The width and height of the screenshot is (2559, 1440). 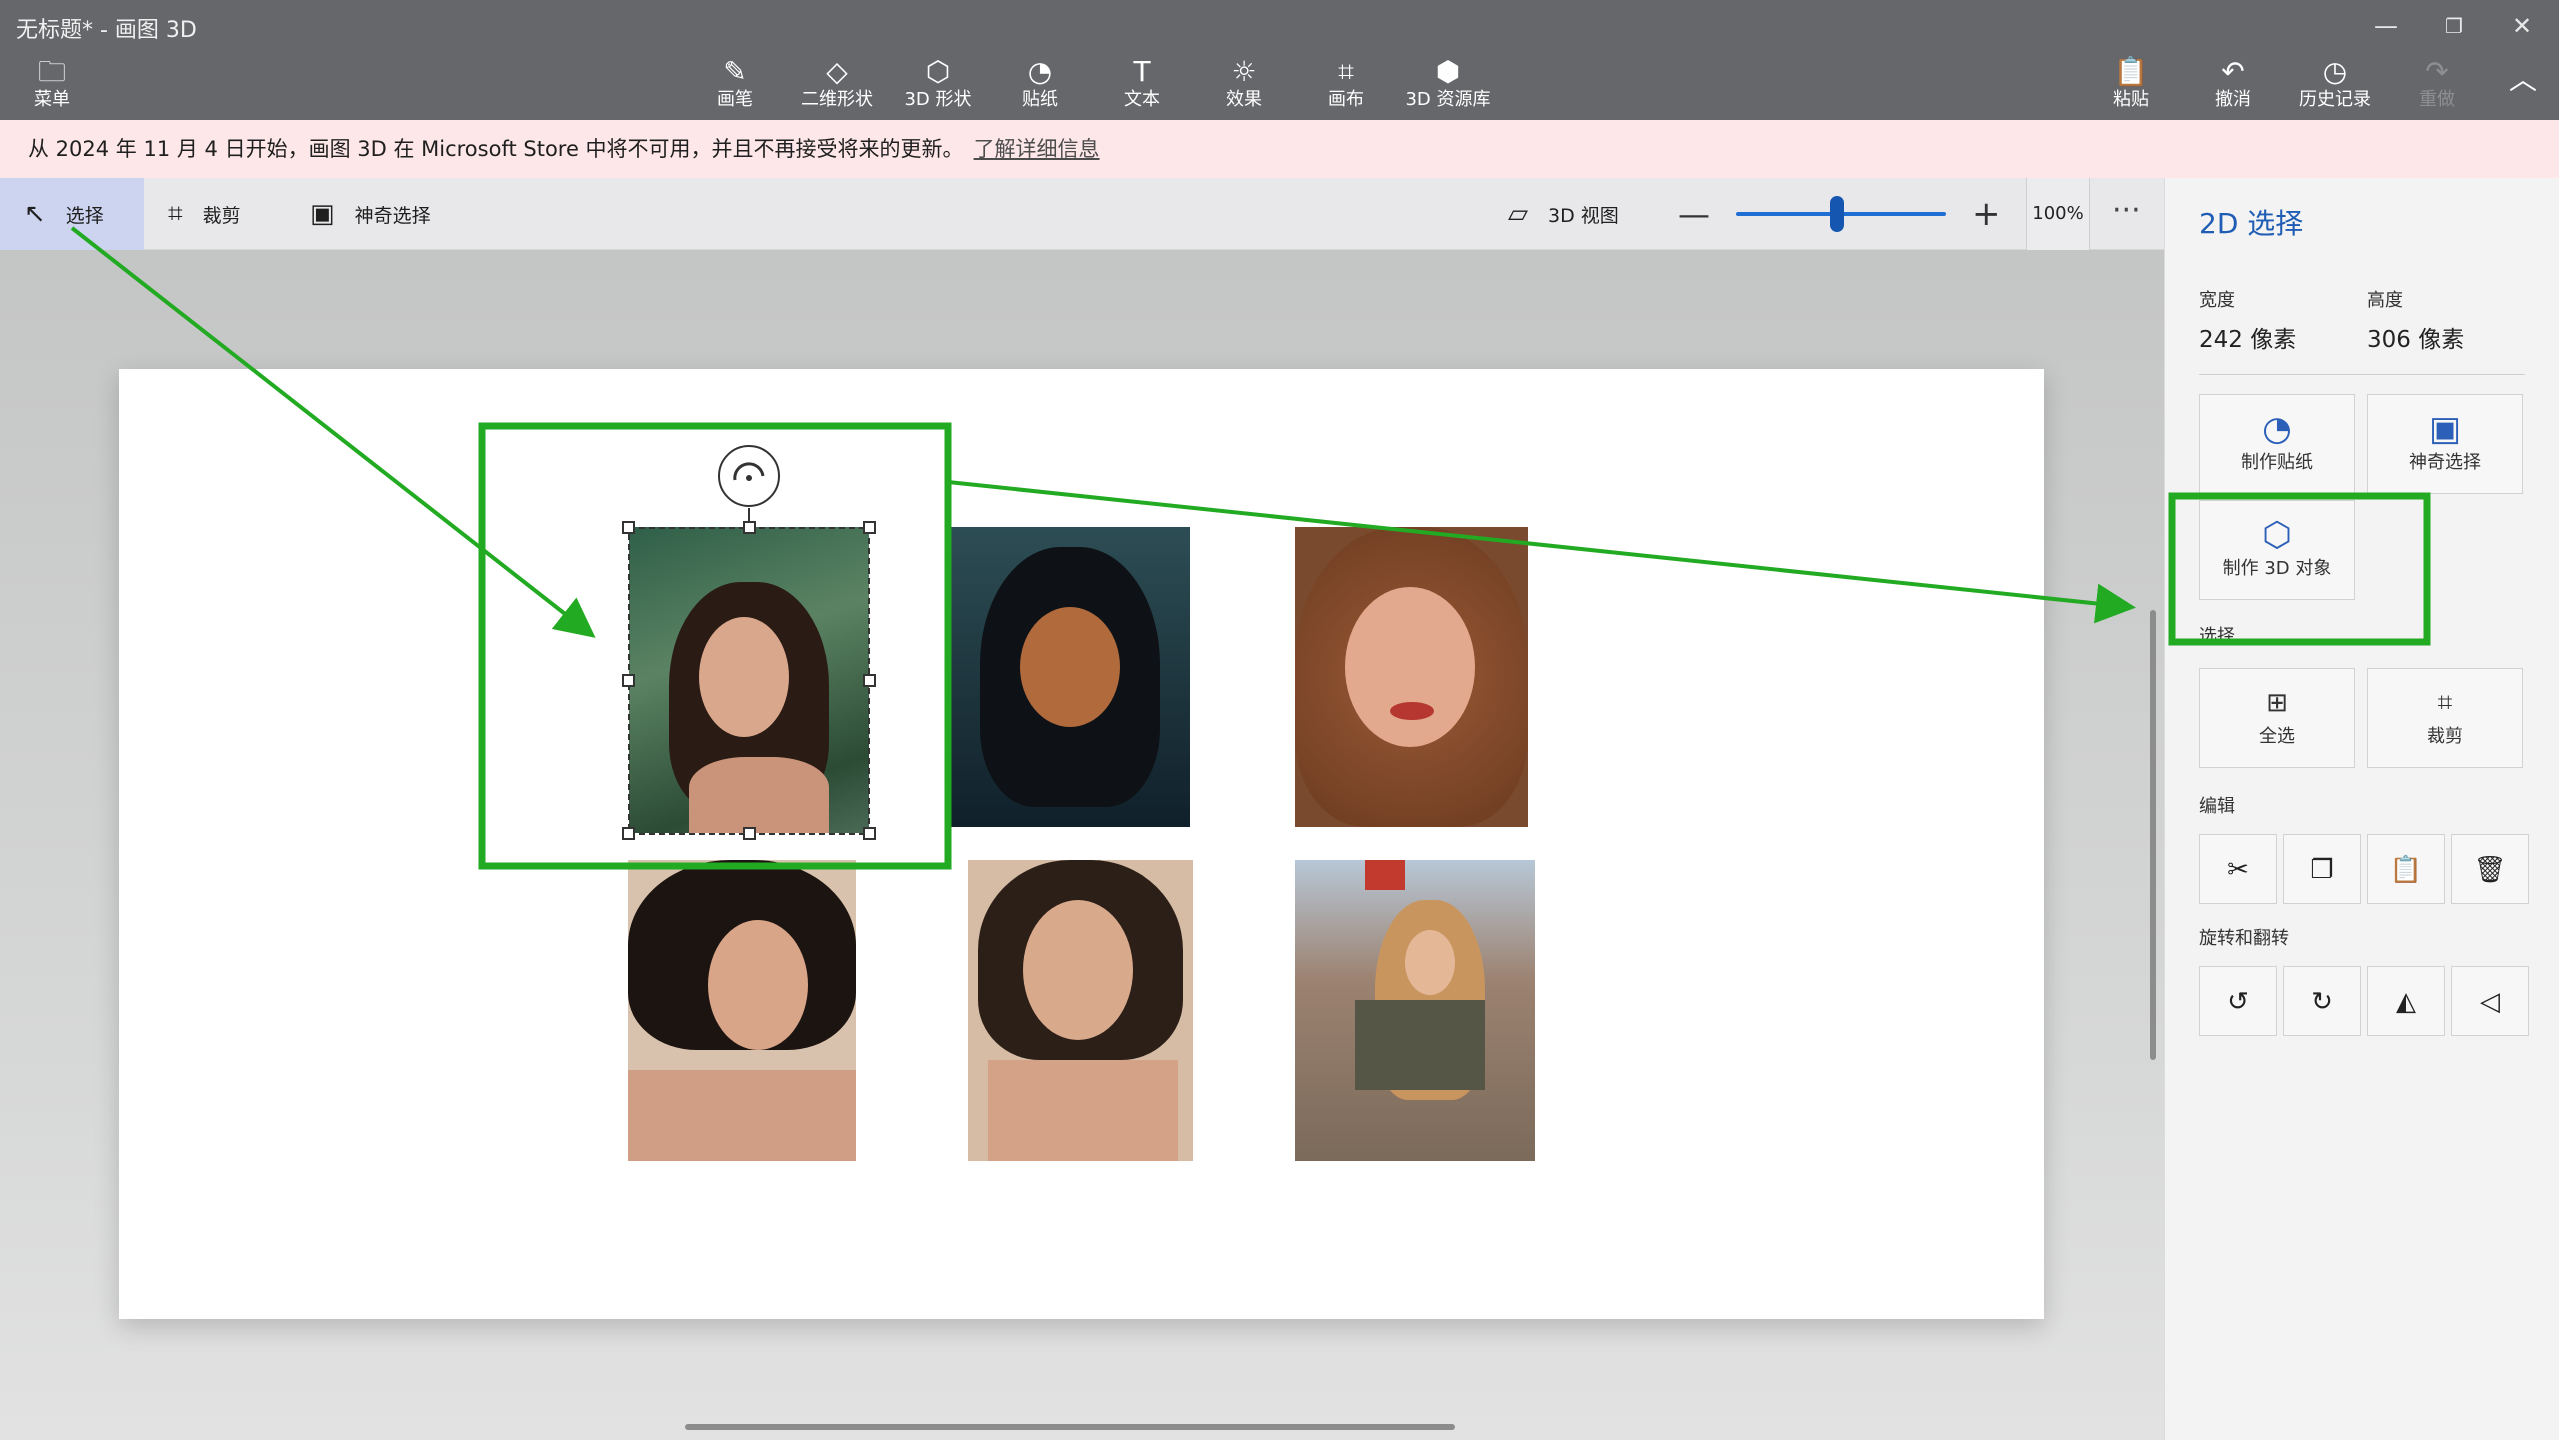 What do you see at coordinates (2277, 550) in the screenshot?
I see `make-3d-object-button: ⬡ 制作 3D 对象` at bounding box center [2277, 550].